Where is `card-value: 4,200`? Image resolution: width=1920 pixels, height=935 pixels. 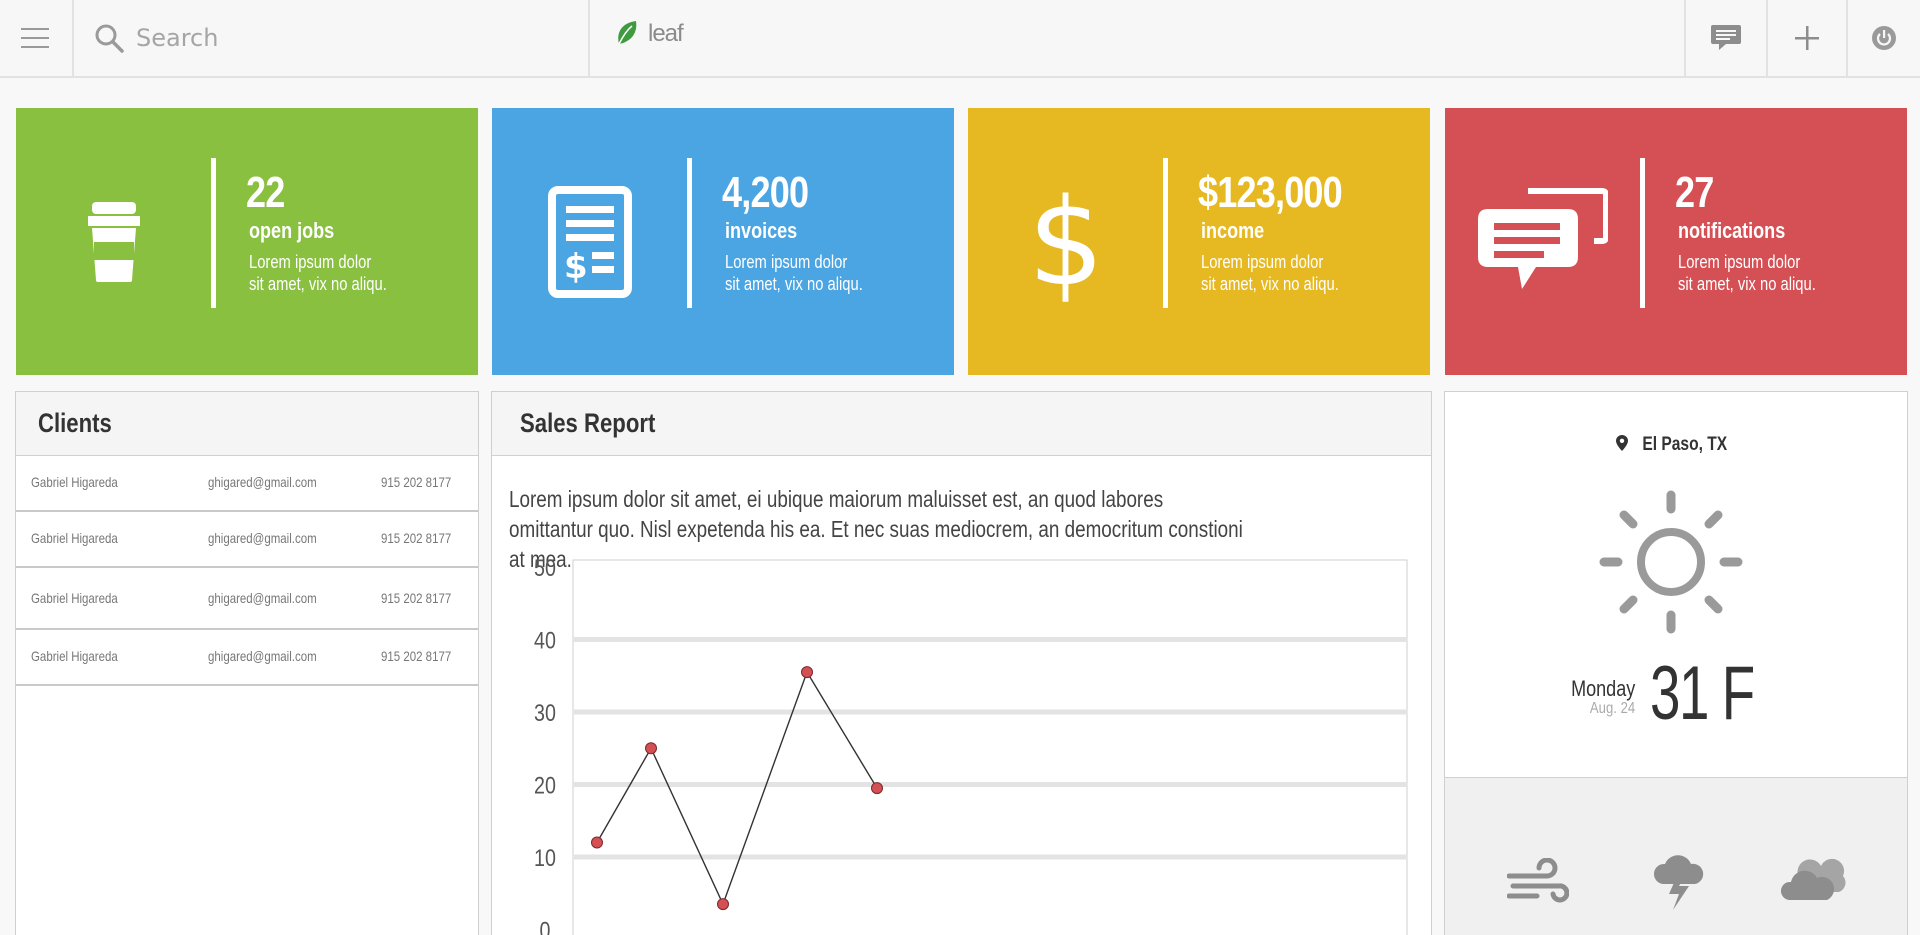 card-value: 4,200 is located at coordinates (765, 192).